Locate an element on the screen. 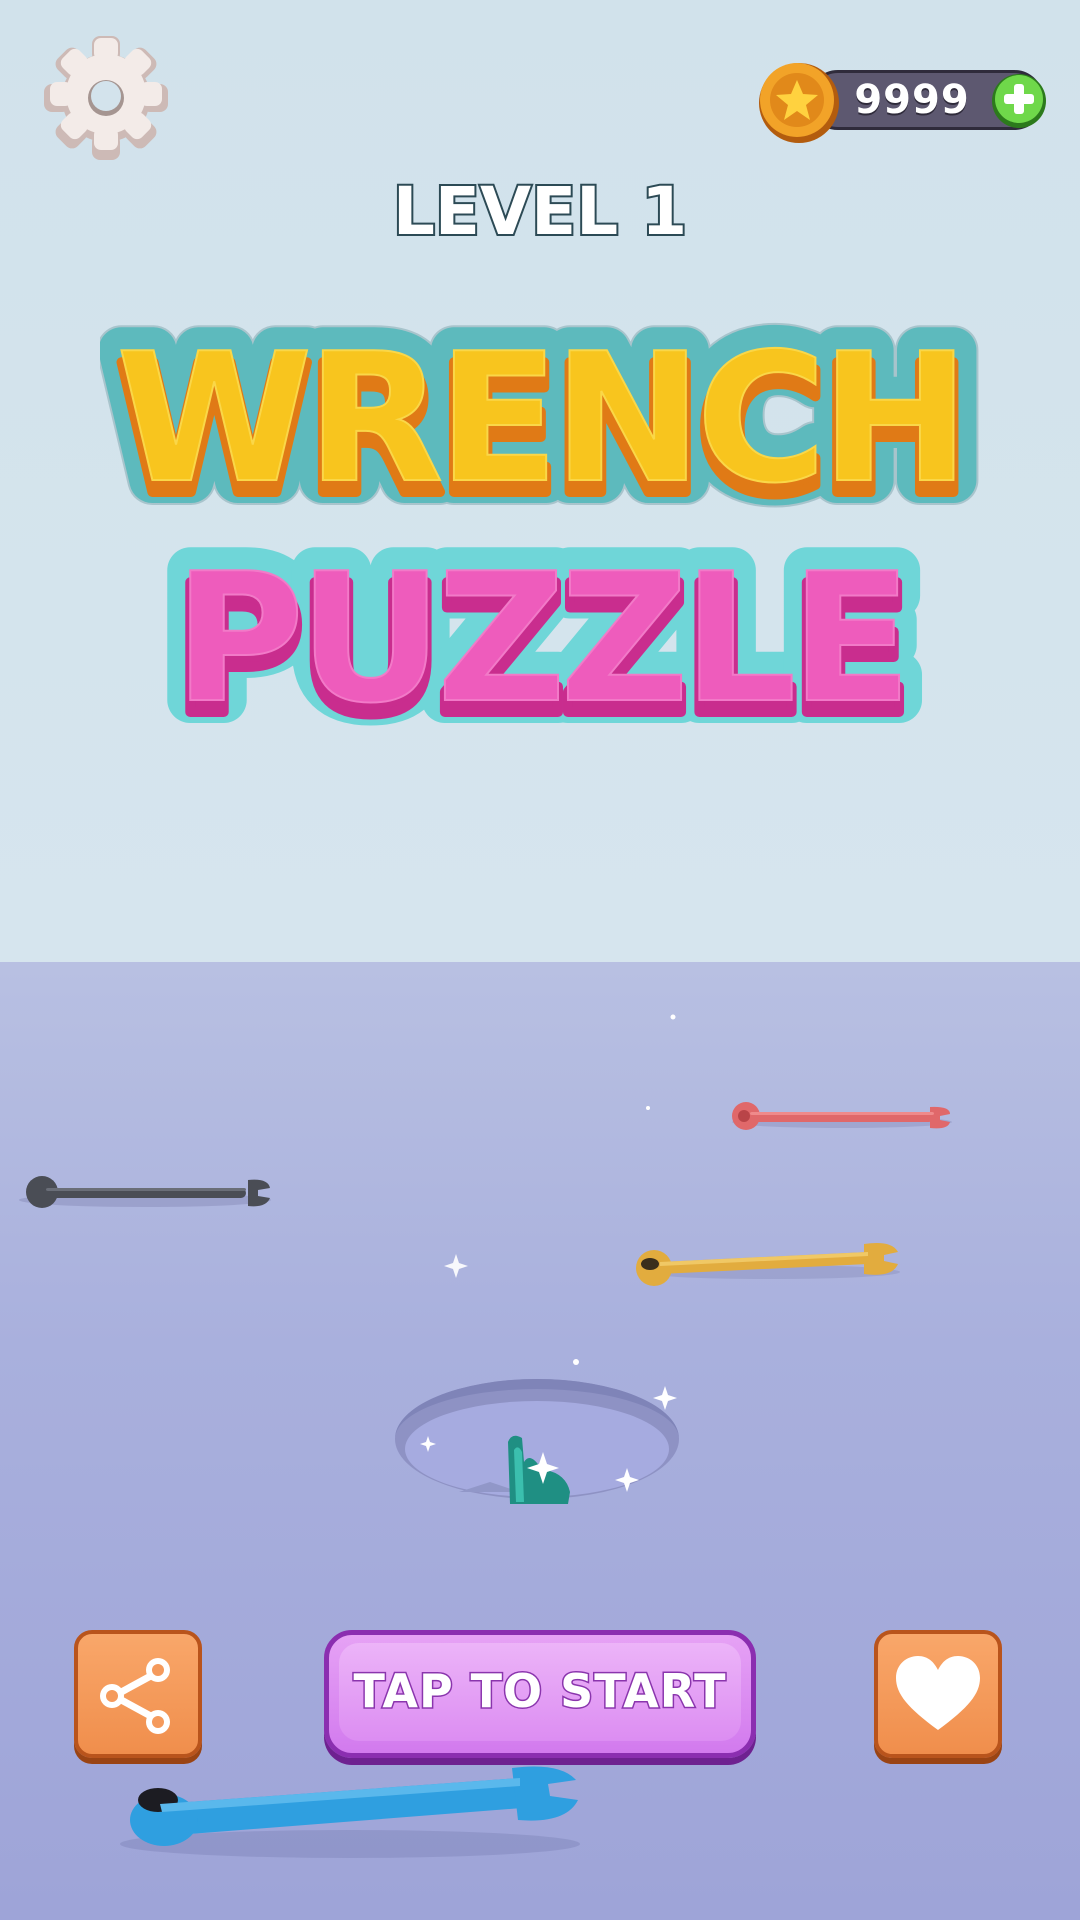  settings-button is located at coordinates (106, 98).